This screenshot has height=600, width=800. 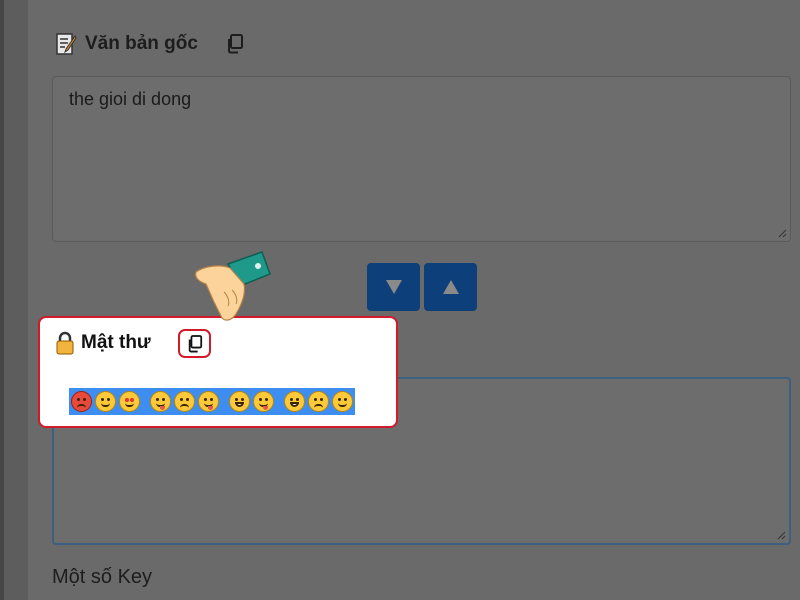 I want to click on grinning-face-with-sweat-icon, so click(x=294, y=401).